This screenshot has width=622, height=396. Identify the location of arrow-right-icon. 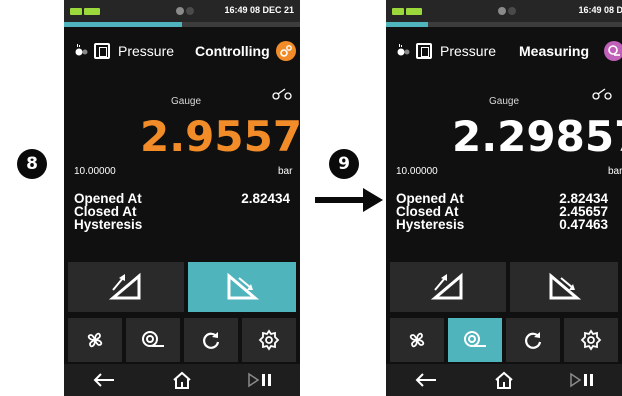
(349, 200).